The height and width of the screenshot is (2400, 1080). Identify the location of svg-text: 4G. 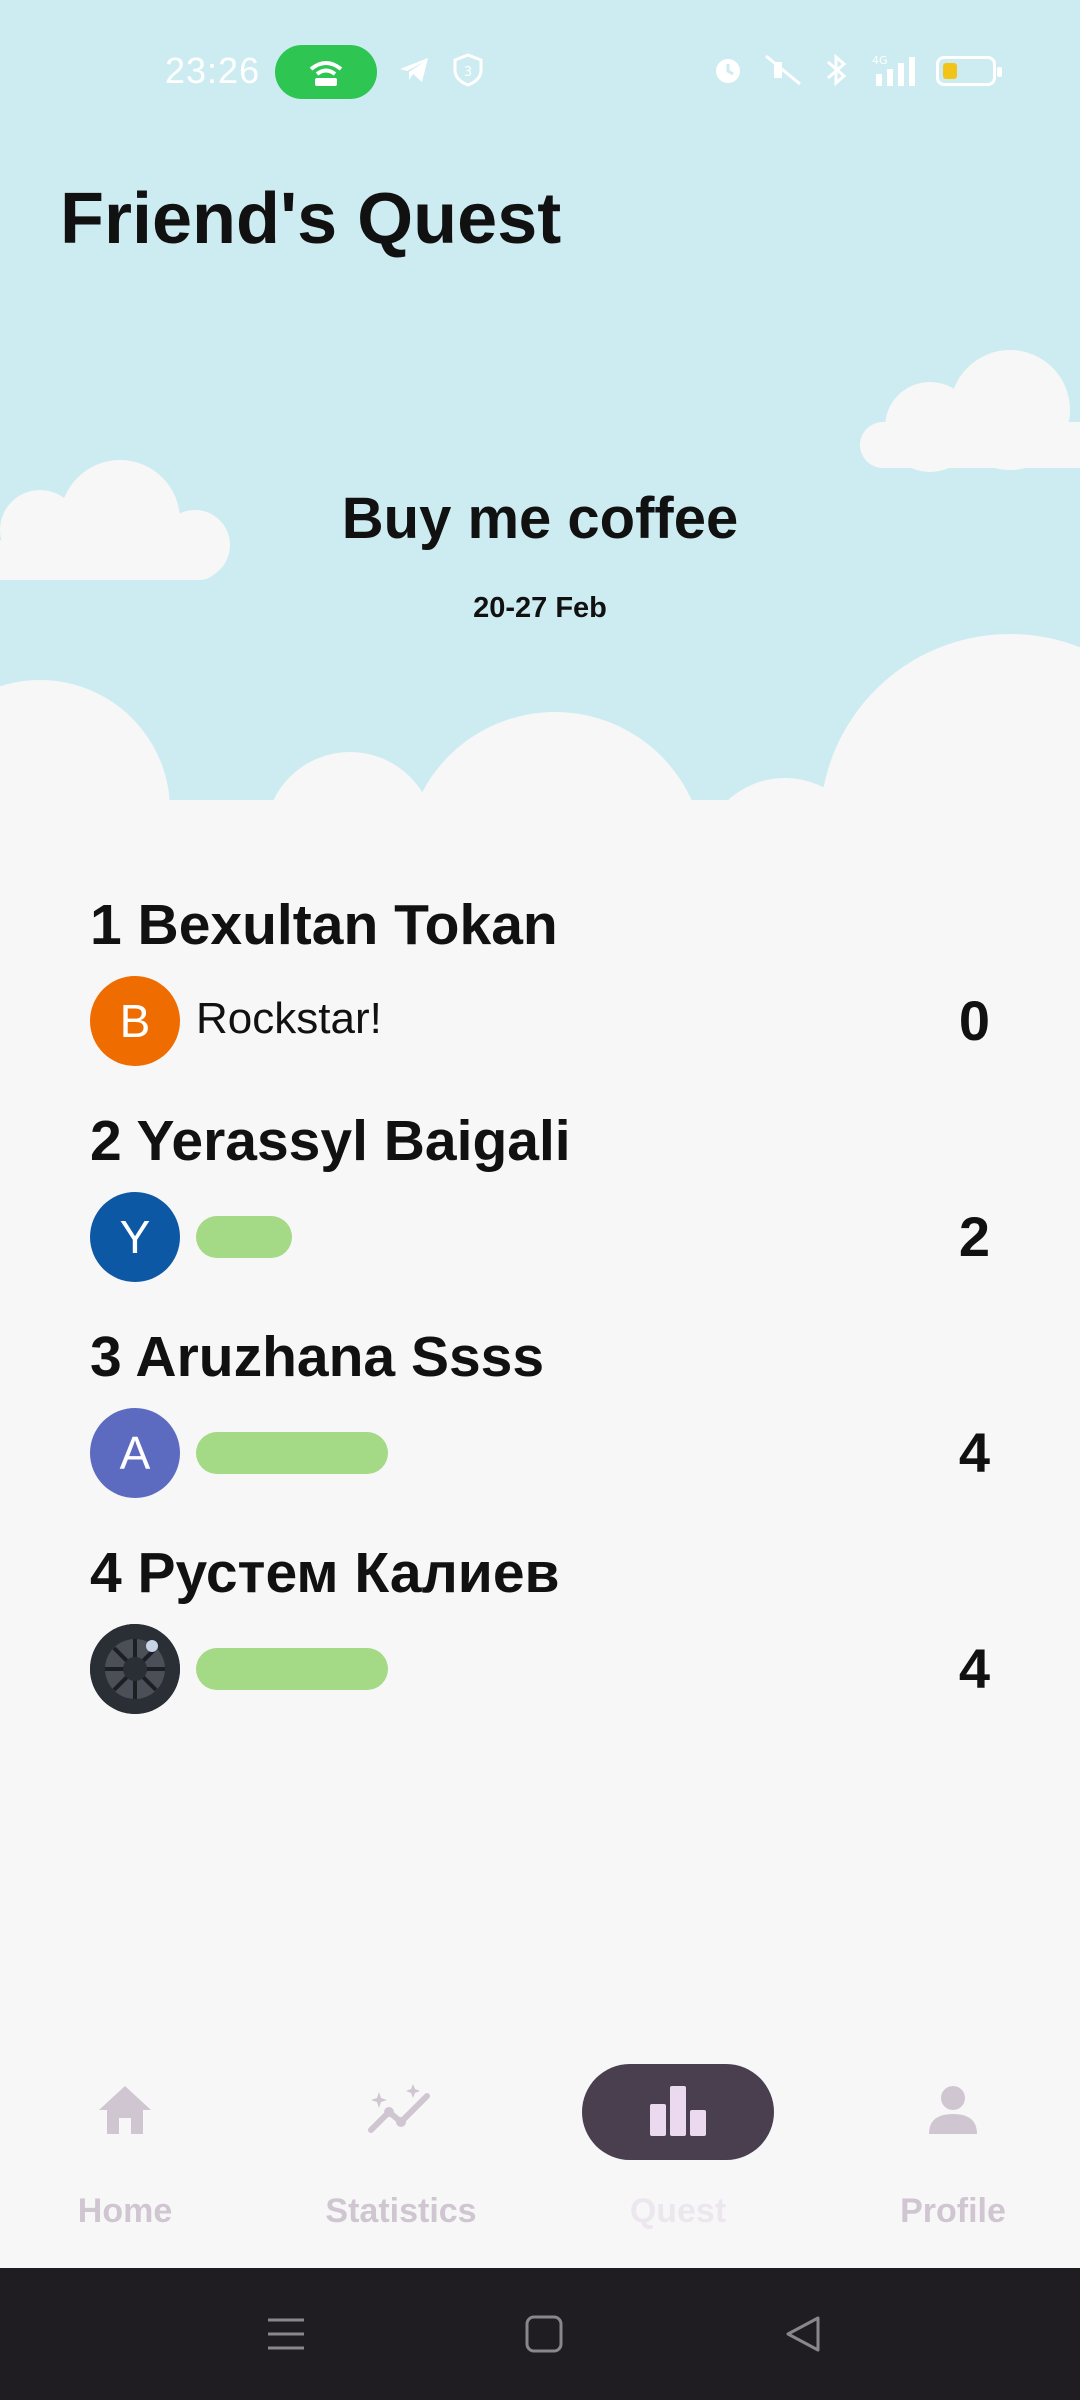
(880, 60).